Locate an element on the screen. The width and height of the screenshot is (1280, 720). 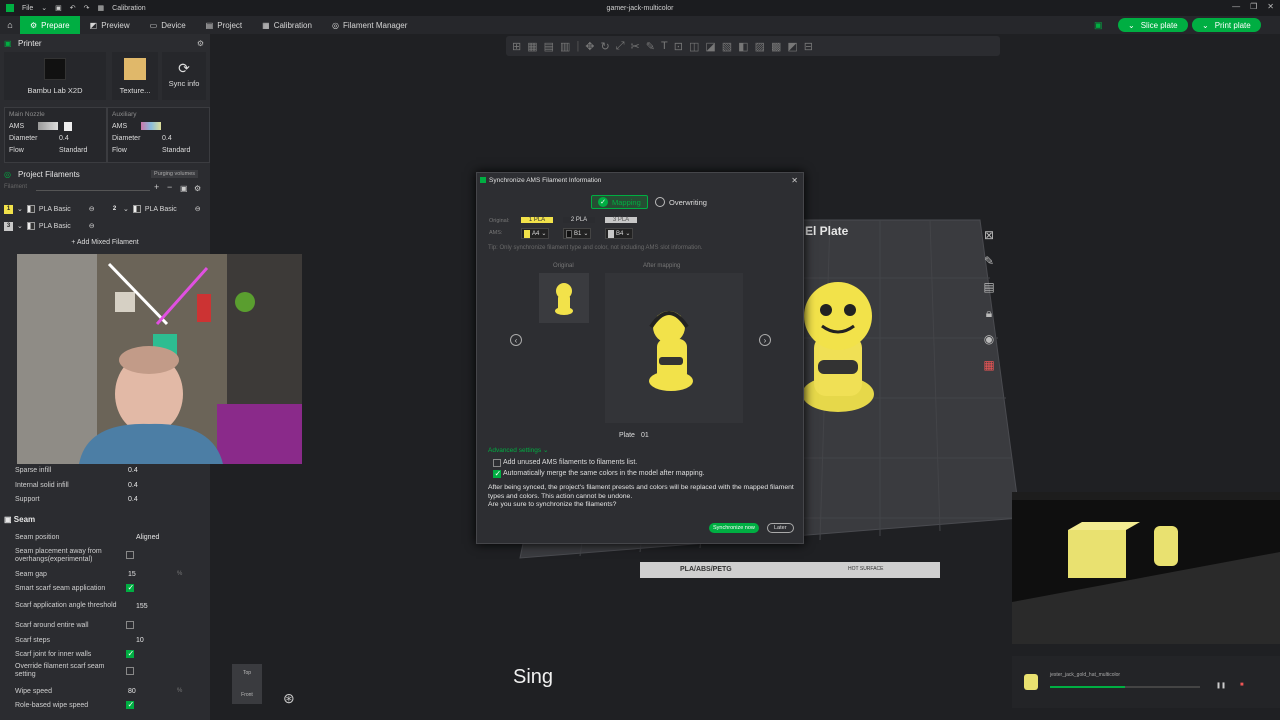
save-icon: ▣ is located at coordinates (58, 8).